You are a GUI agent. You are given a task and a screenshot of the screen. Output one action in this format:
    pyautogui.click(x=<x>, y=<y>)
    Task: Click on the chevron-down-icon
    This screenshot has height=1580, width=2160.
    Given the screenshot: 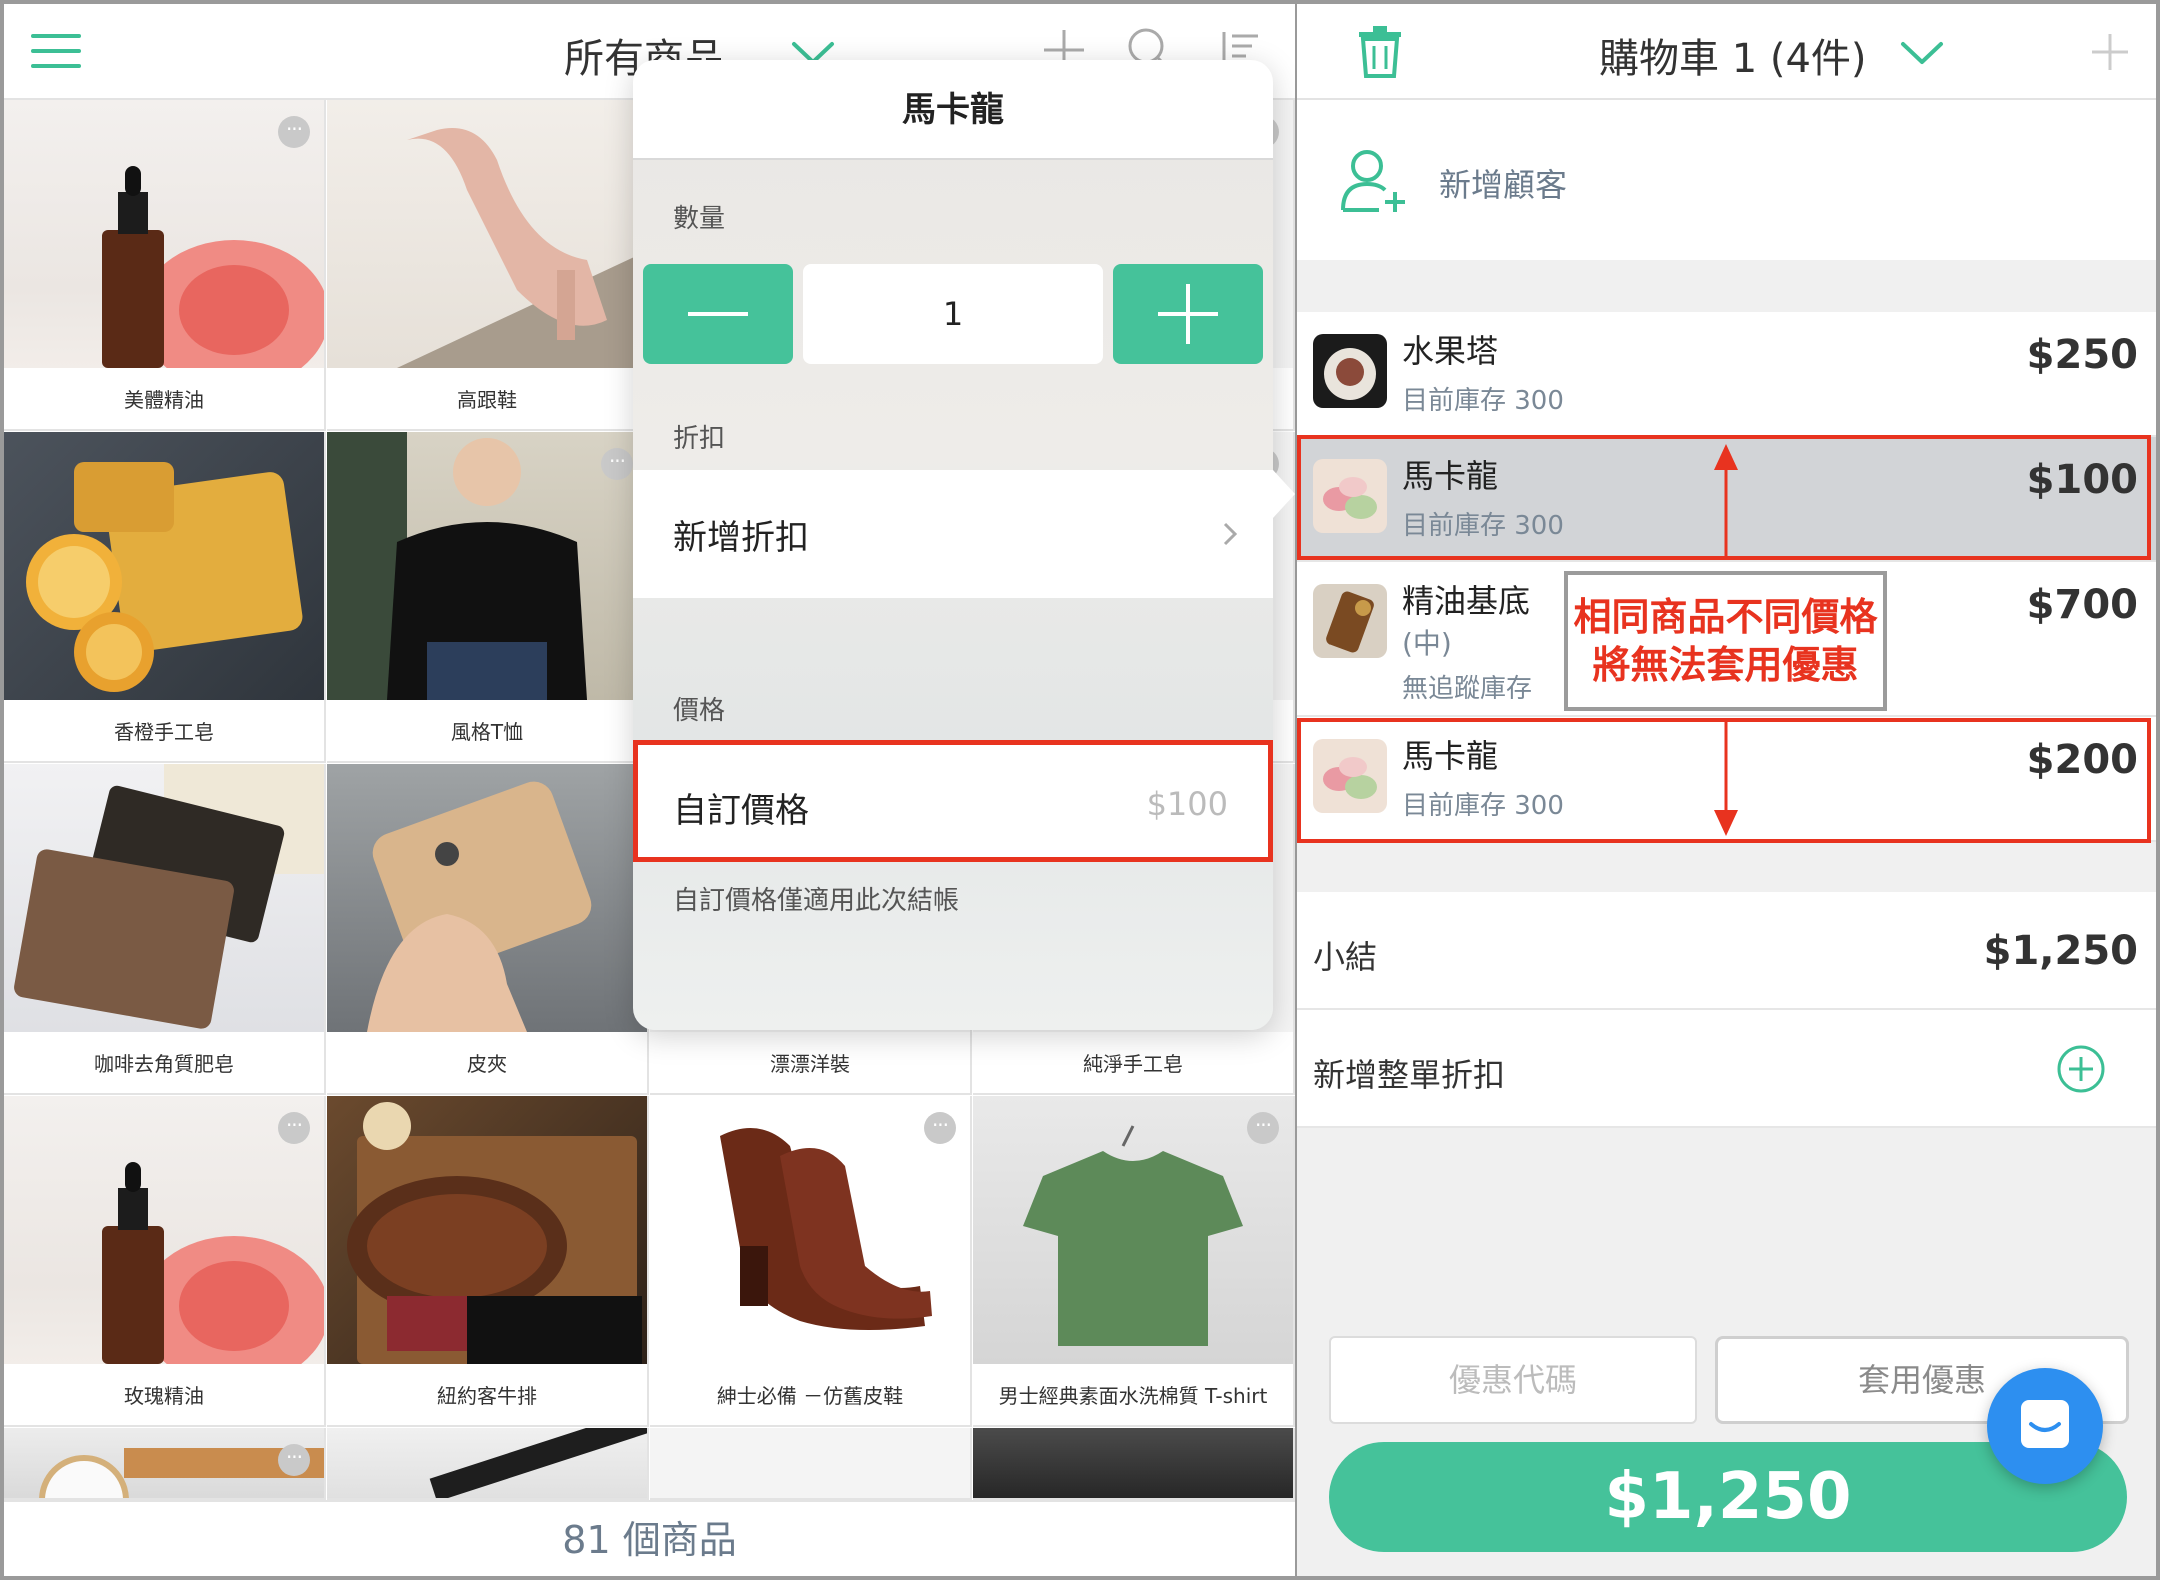 What is the action you would take?
    pyautogui.click(x=1922, y=53)
    